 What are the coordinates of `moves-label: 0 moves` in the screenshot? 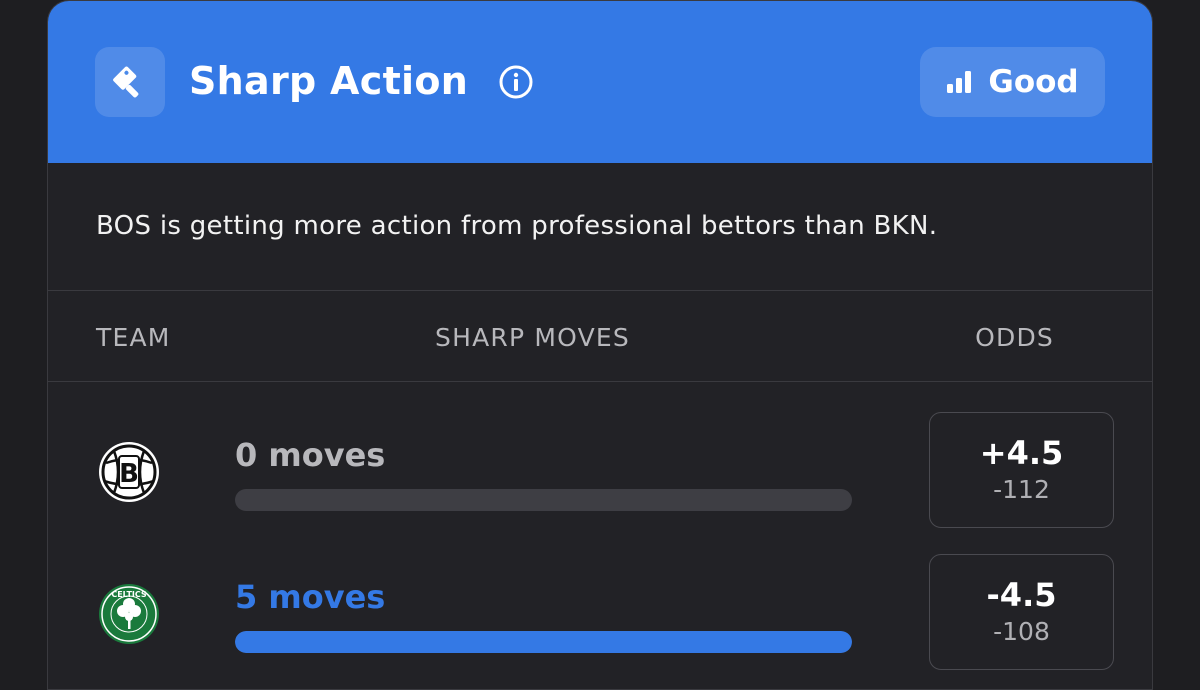 It's located at (310, 455).